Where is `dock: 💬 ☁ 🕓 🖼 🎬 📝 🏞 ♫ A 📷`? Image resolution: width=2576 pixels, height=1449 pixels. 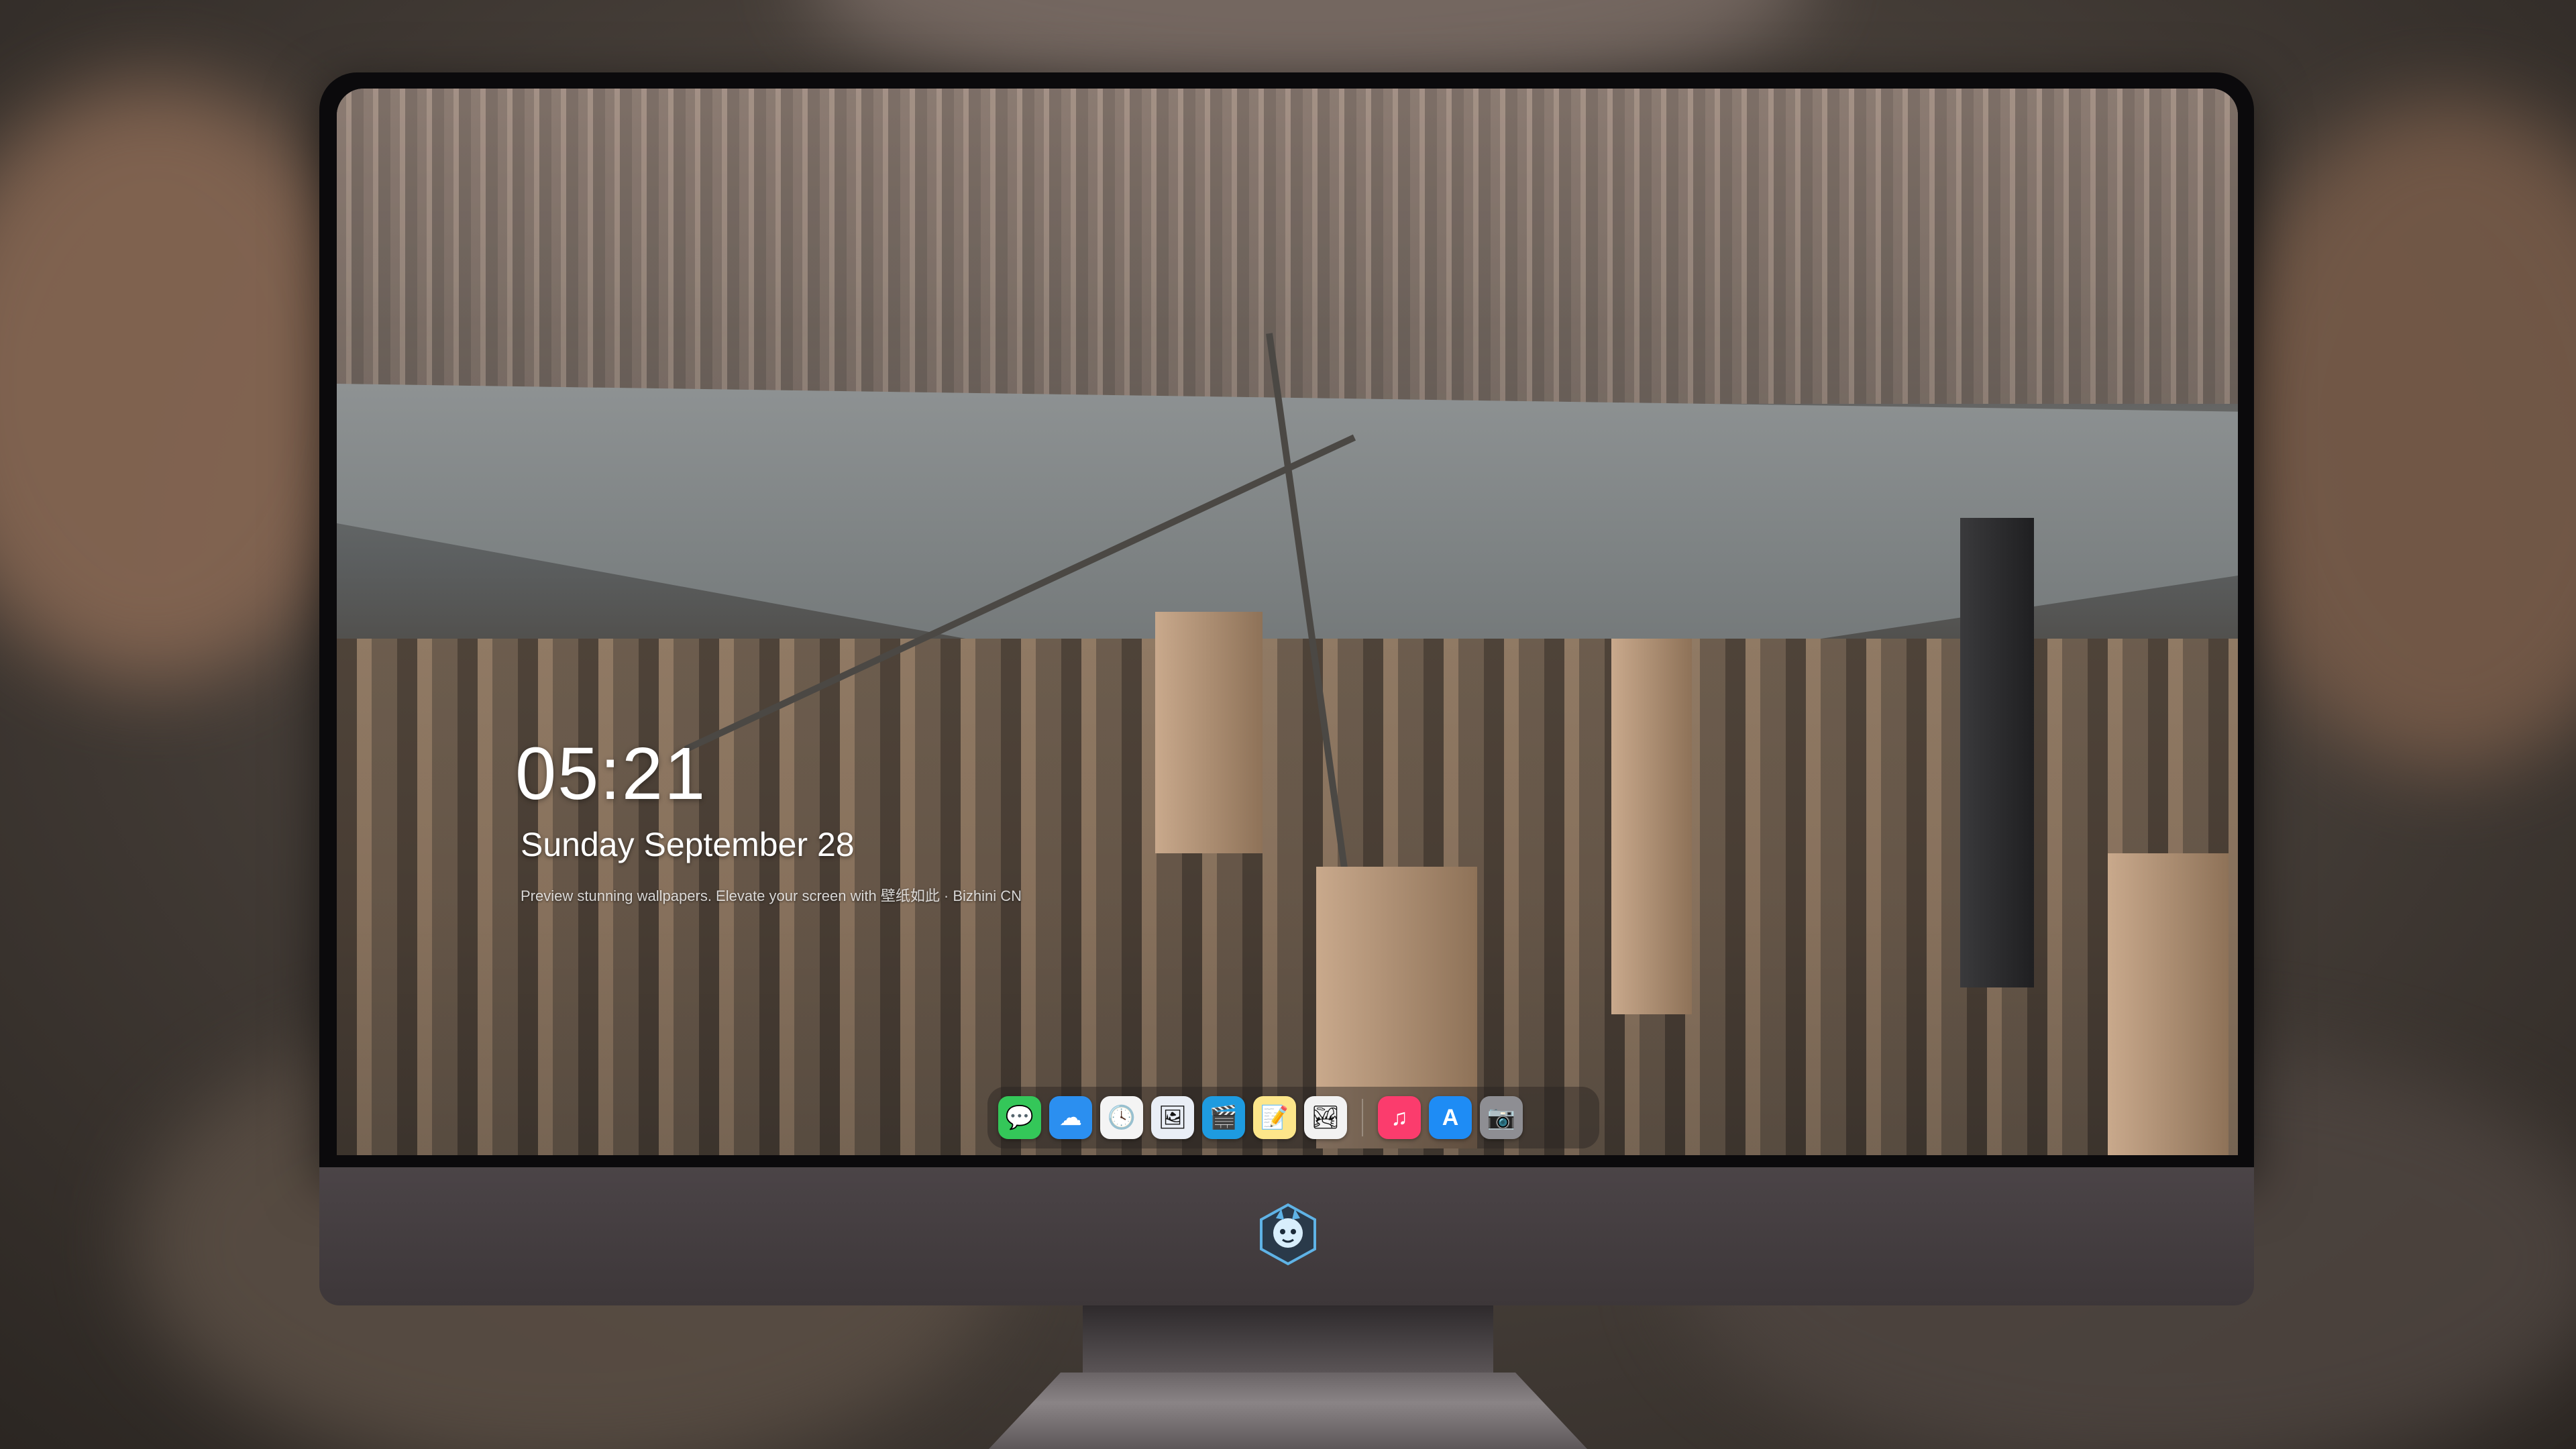 dock: 💬 ☁ 🕓 🖼 🎬 📝 🏞 ♫ A 📷 is located at coordinates (1293, 1117).